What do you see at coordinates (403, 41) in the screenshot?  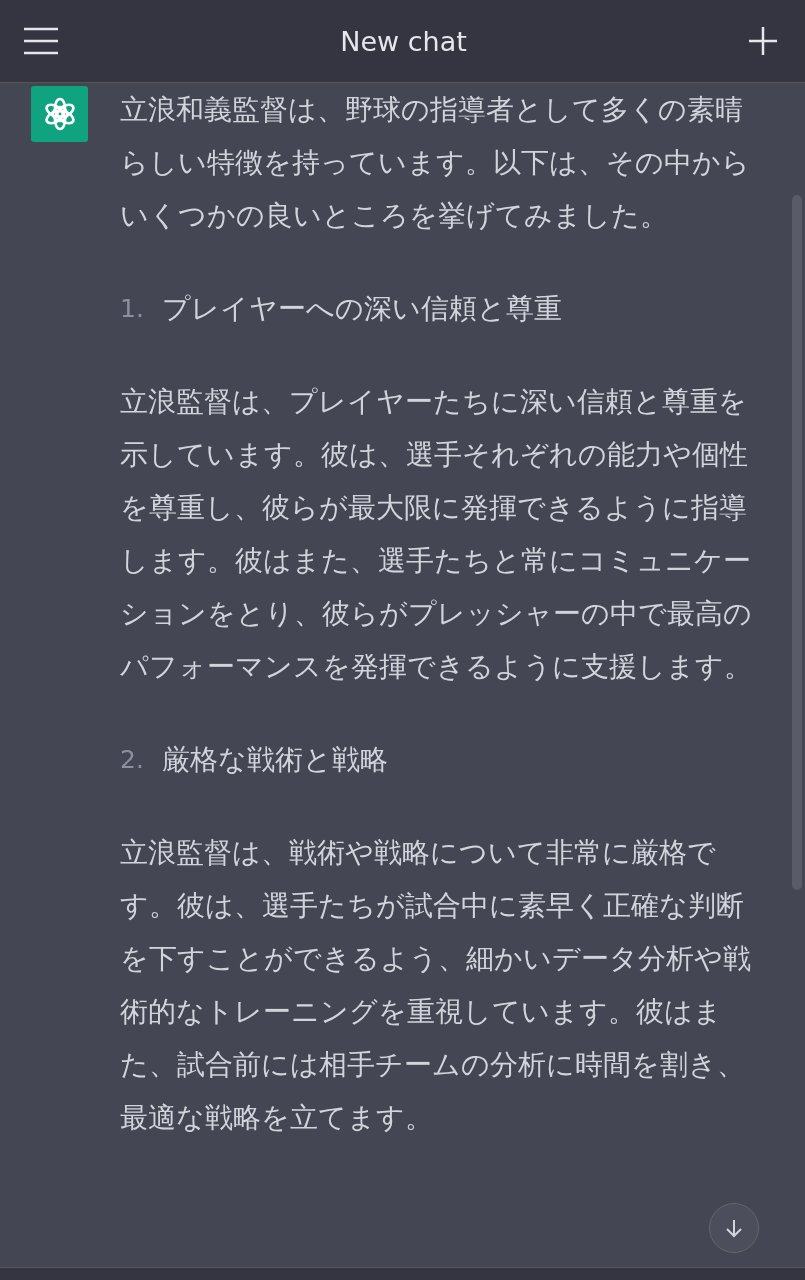 I see `chat-title: New chat` at bounding box center [403, 41].